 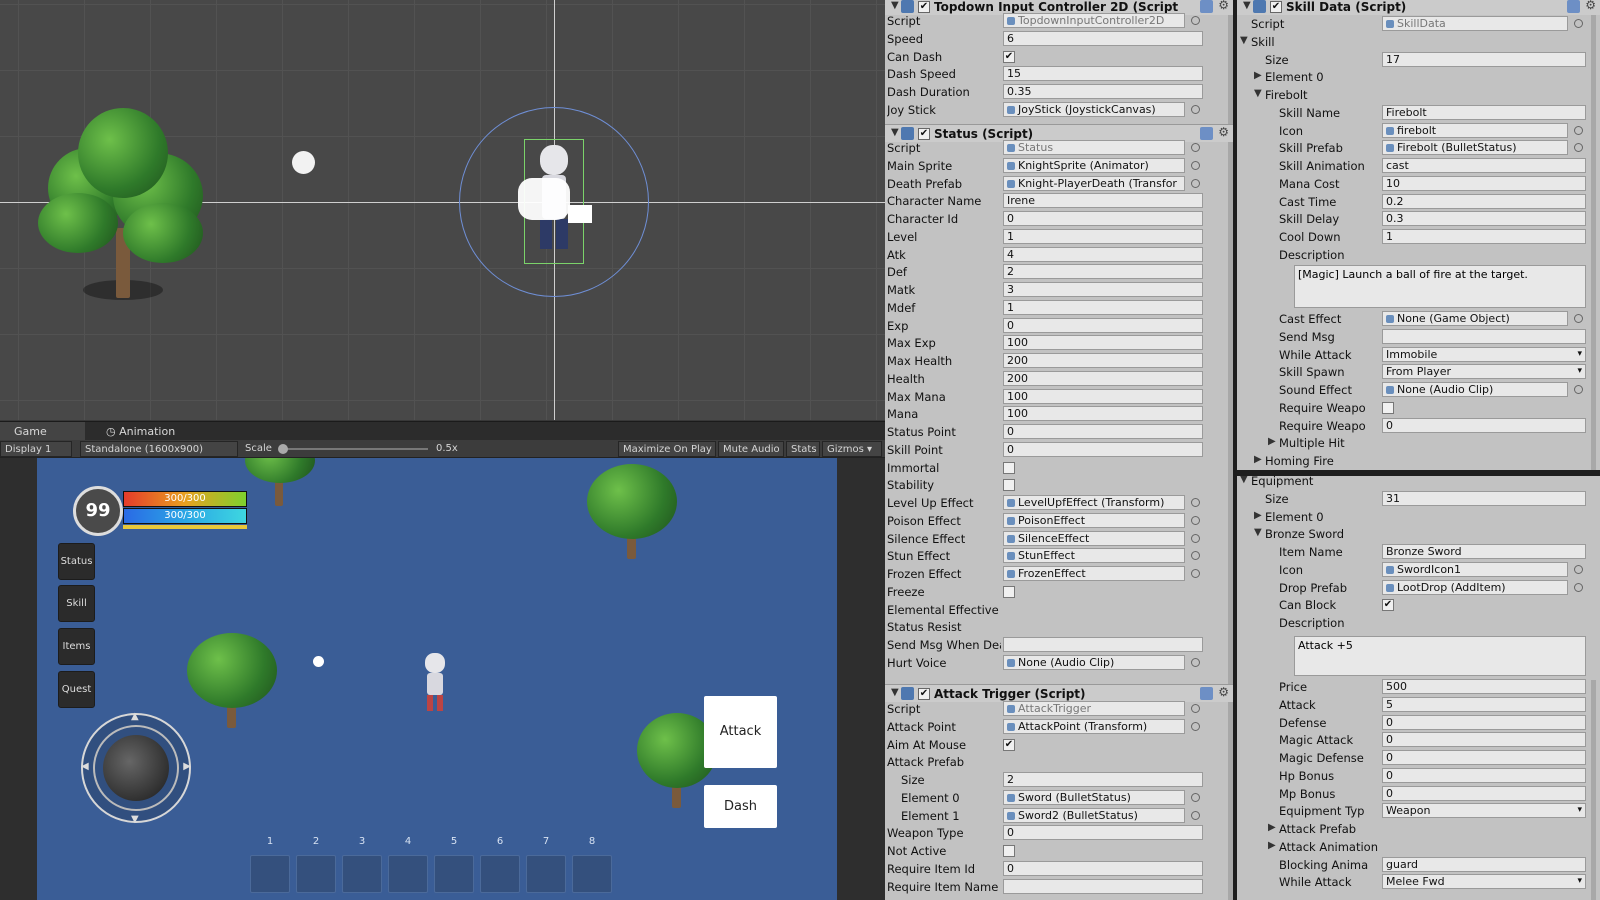 I want to click on property-row-attack-prefab: ▶ Attack Prefab, so click(x=1418, y=829).